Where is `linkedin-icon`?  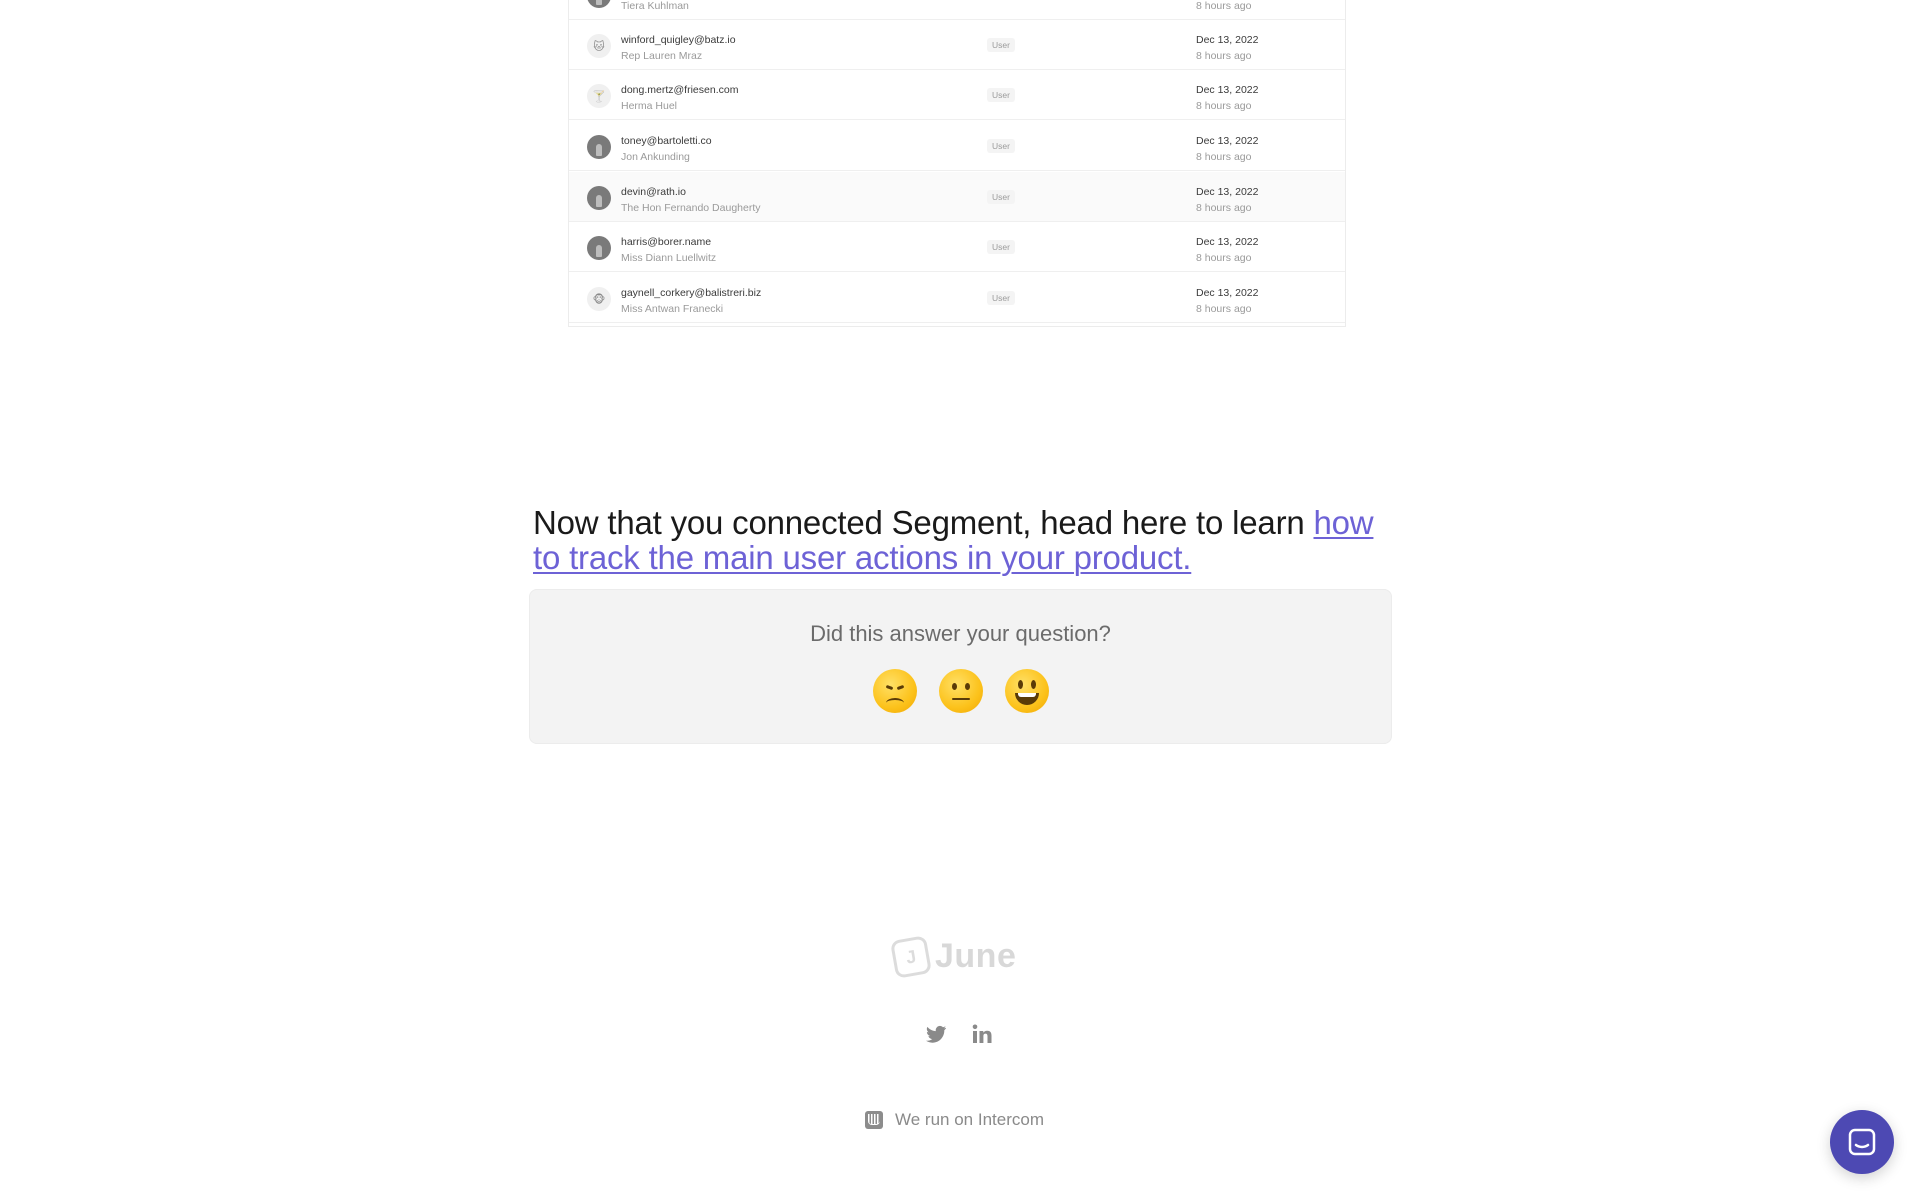 linkedin-icon is located at coordinates (982, 1034).